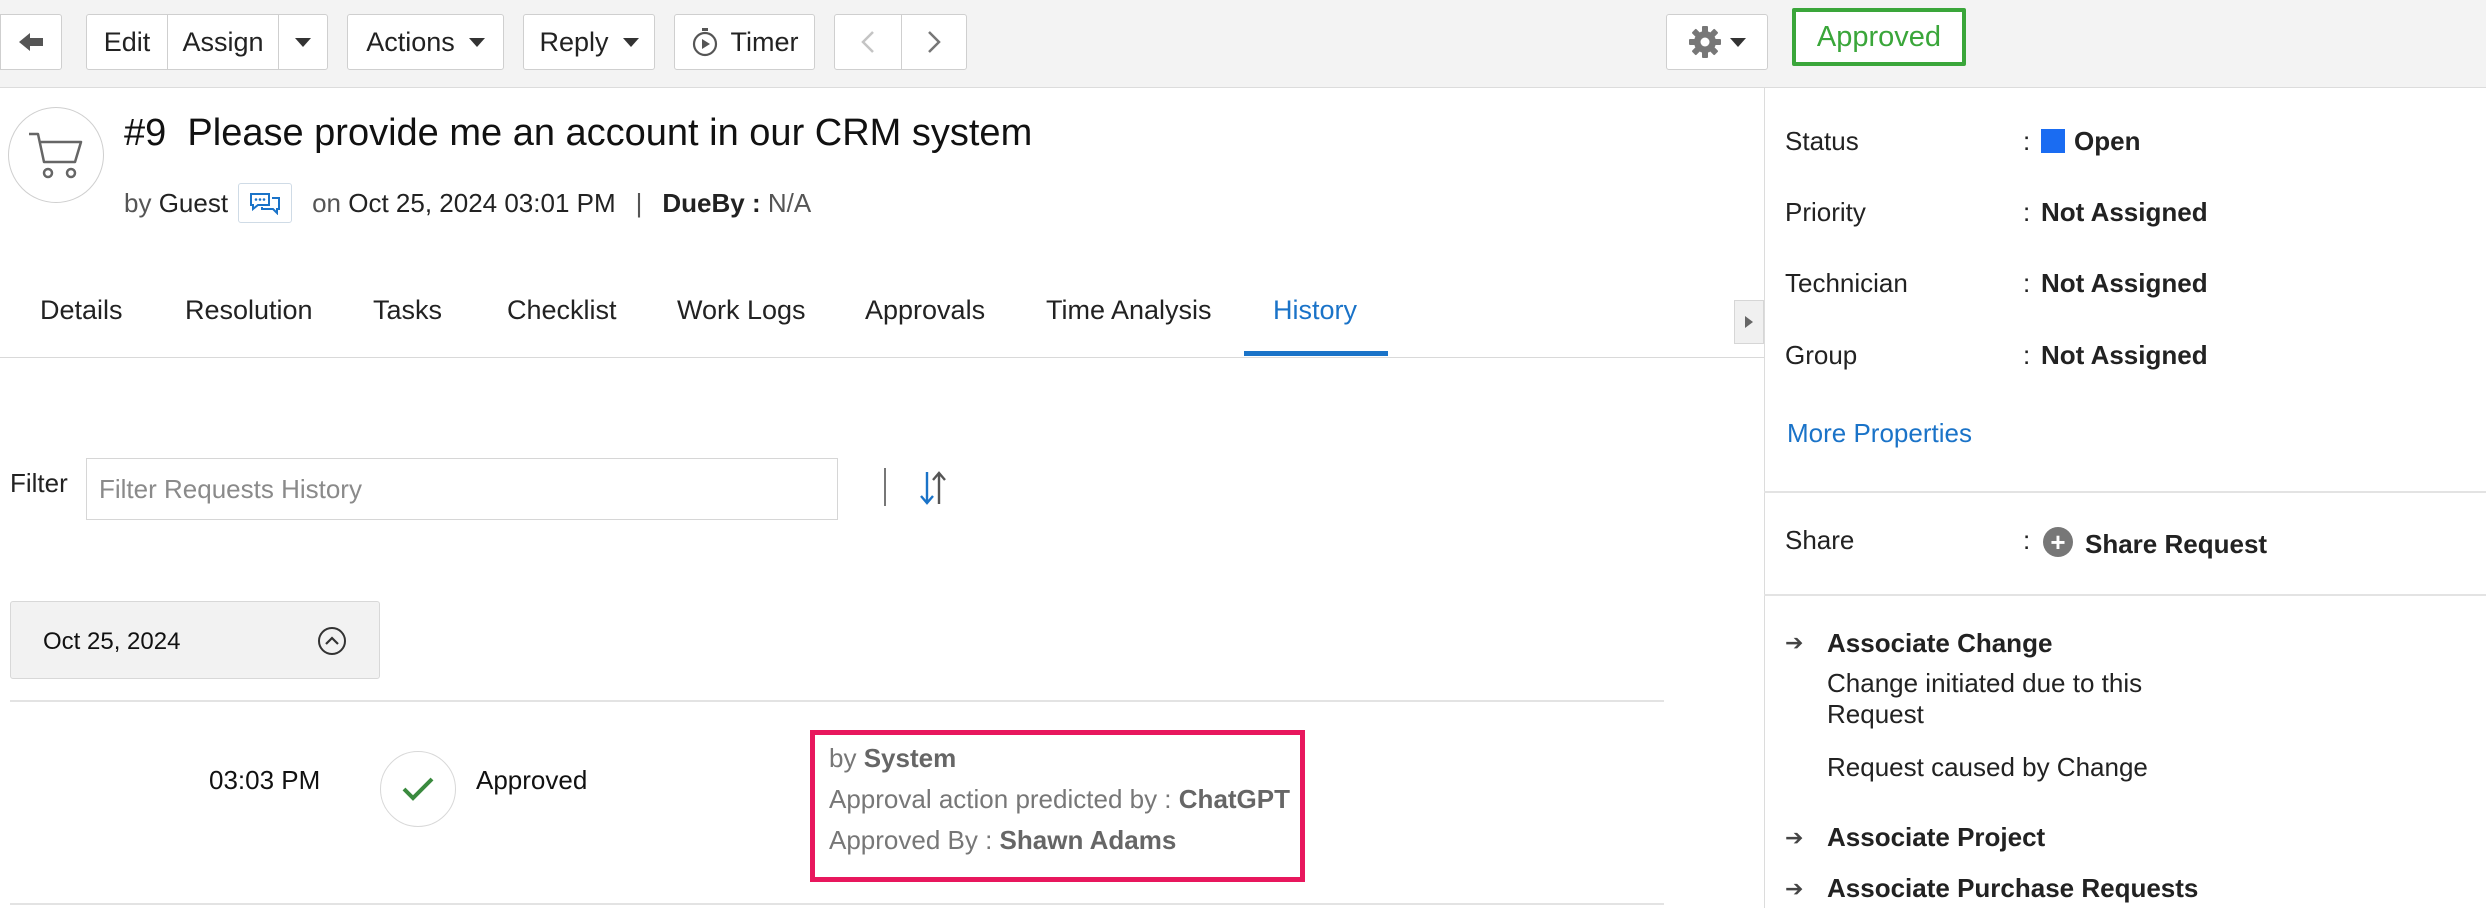 The height and width of the screenshot is (908, 2486). I want to click on triangle-right-icon, so click(1749, 322).